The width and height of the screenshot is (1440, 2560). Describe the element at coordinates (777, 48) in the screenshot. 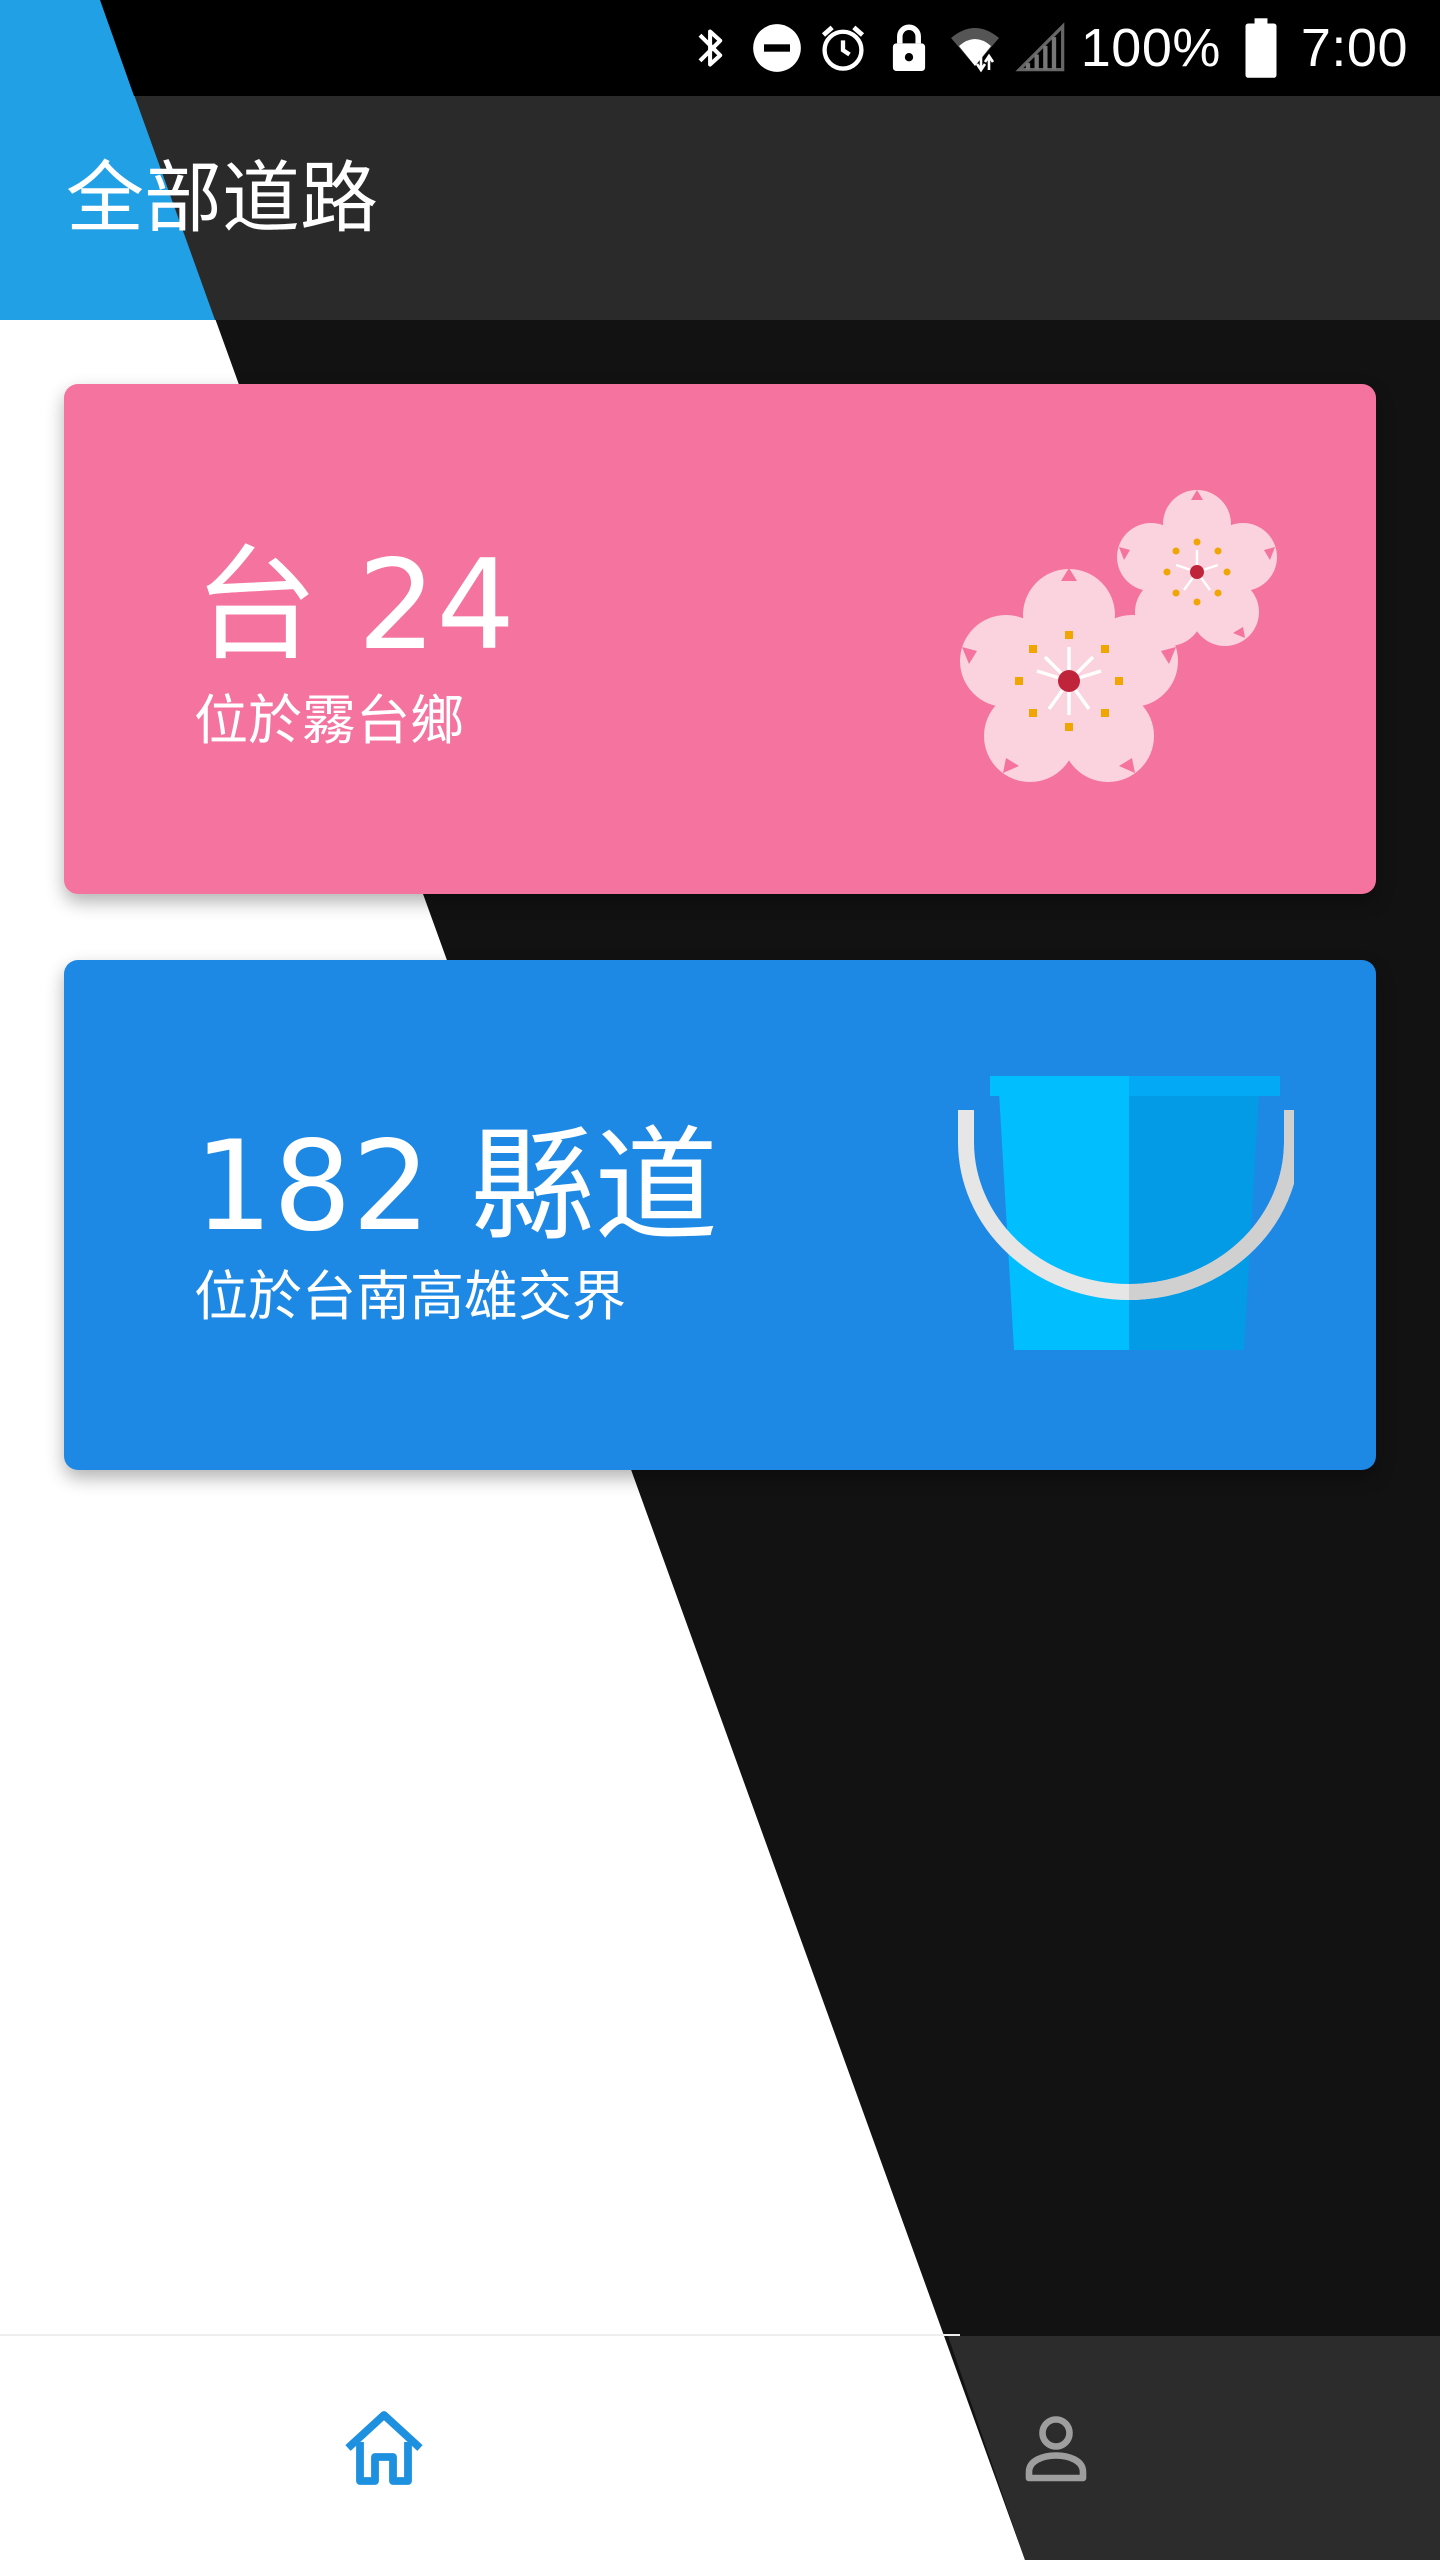

I see `do-not-disturb-icon` at that location.